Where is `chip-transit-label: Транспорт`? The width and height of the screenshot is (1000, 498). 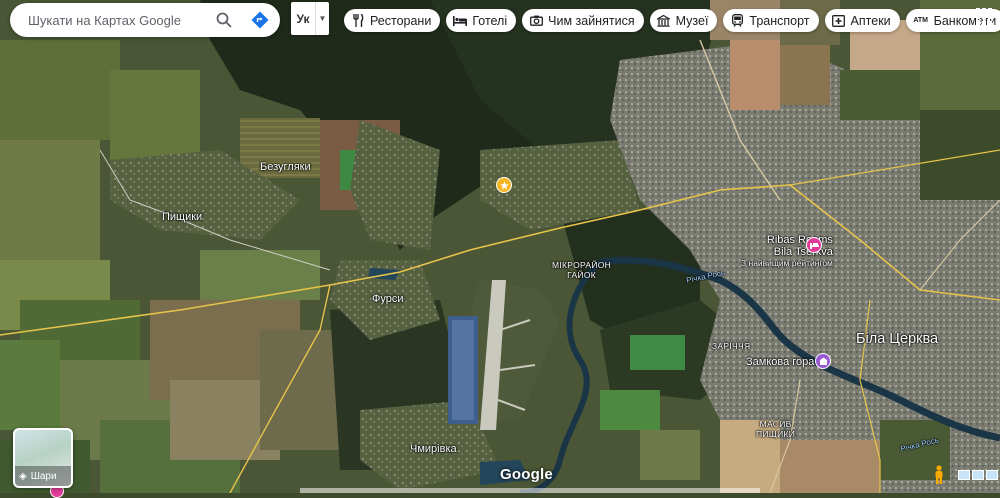 chip-transit-label: Транспорт is located at coordinates (779, 20).